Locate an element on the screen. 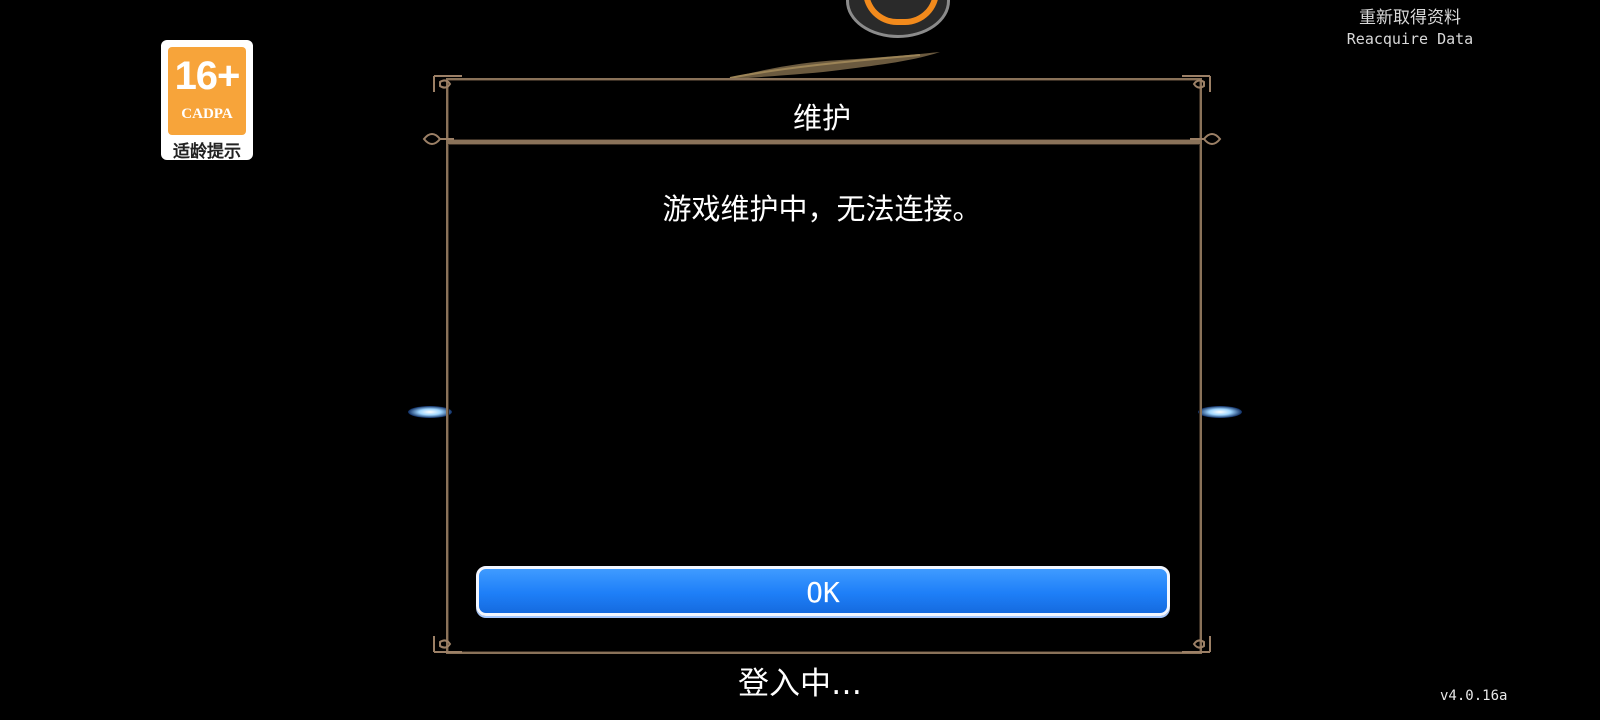 This screenshot has width=1600, height=720. age-rating-number: 16+ is located at coordinates (207, 76).